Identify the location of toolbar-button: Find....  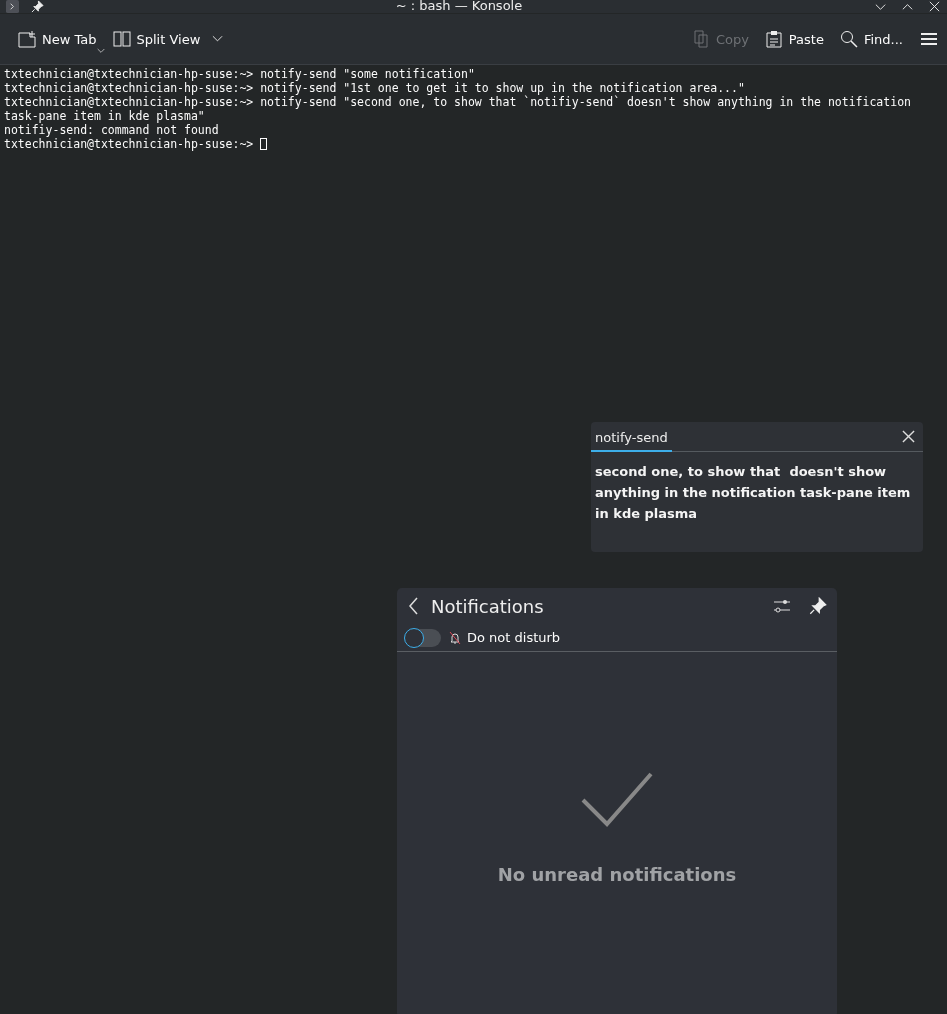
(871, 39).